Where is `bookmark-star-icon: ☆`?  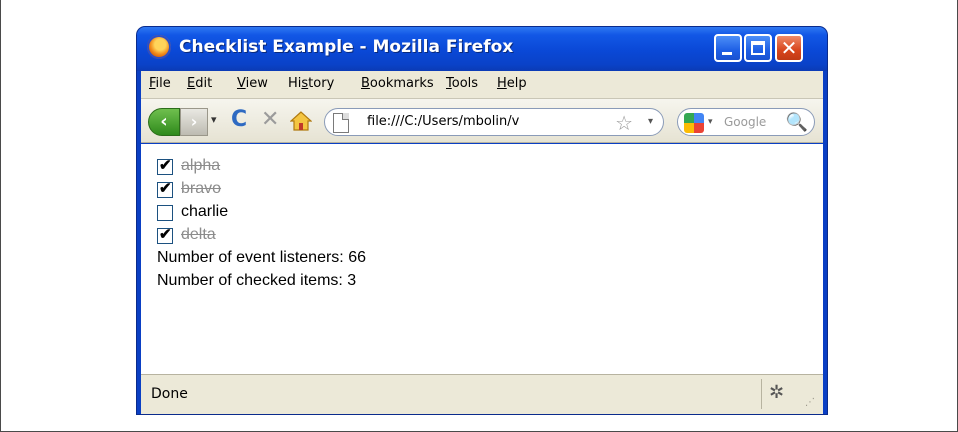
bookmark-star-icon: ☆ is located at coordinates (624, 123).